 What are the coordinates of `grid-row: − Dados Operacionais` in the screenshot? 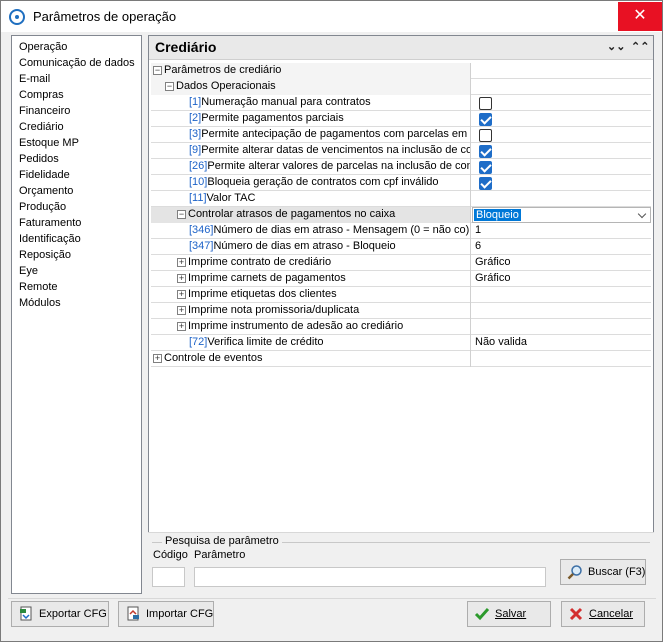 It's located at (401, 87).